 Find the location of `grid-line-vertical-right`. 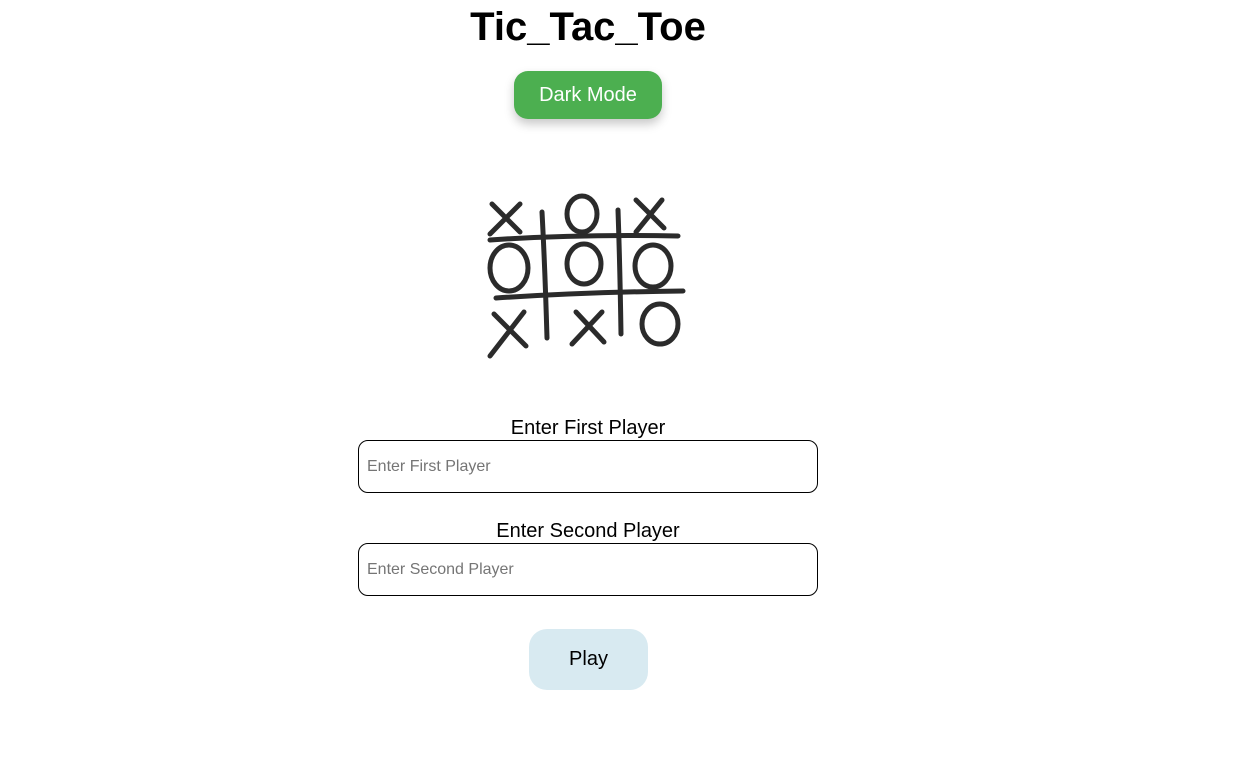

grid-line-vertical-right is located at coordinates (619, 272).